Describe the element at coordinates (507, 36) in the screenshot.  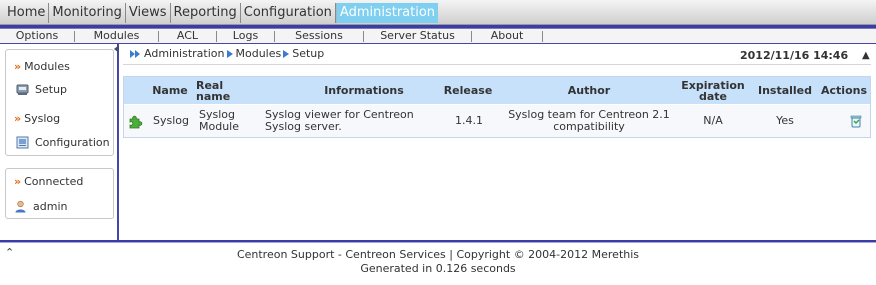
I see `submenu-about: About` at that location.